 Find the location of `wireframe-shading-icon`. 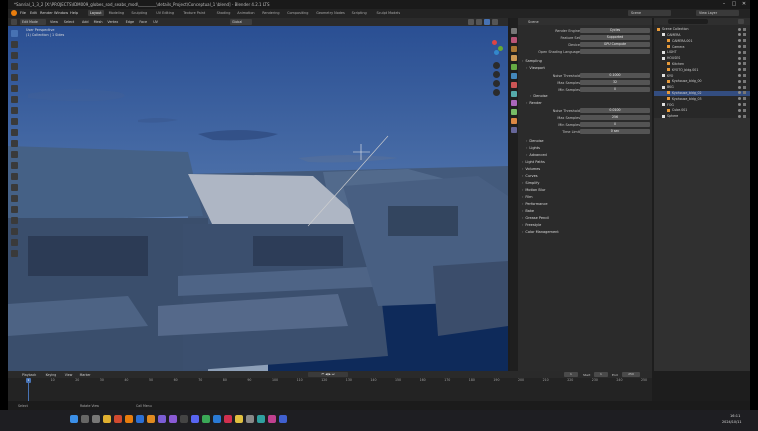

wireframe-shading-icon is located at coordinates (471, 22).